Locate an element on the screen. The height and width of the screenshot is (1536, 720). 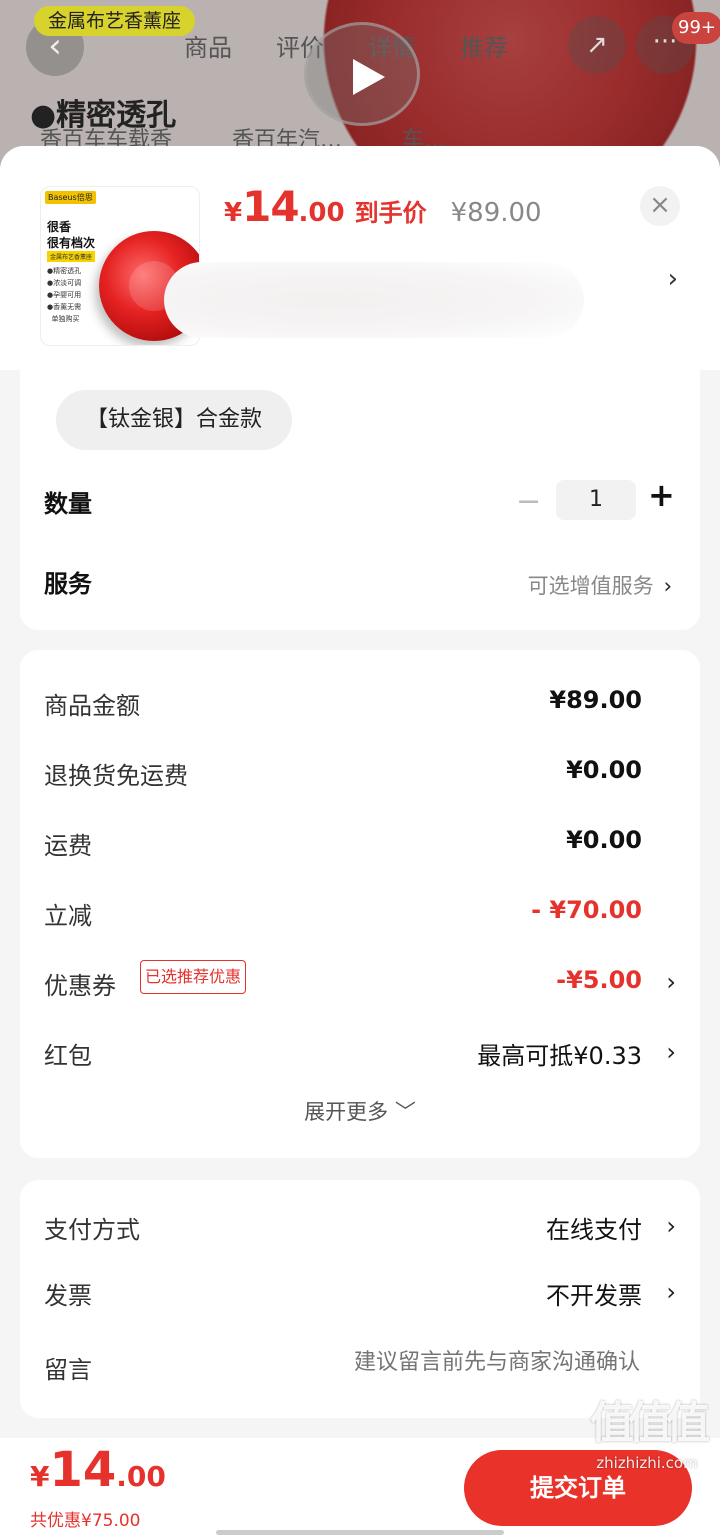
total-currency: ¥ is located at coordinates (40, 1476).